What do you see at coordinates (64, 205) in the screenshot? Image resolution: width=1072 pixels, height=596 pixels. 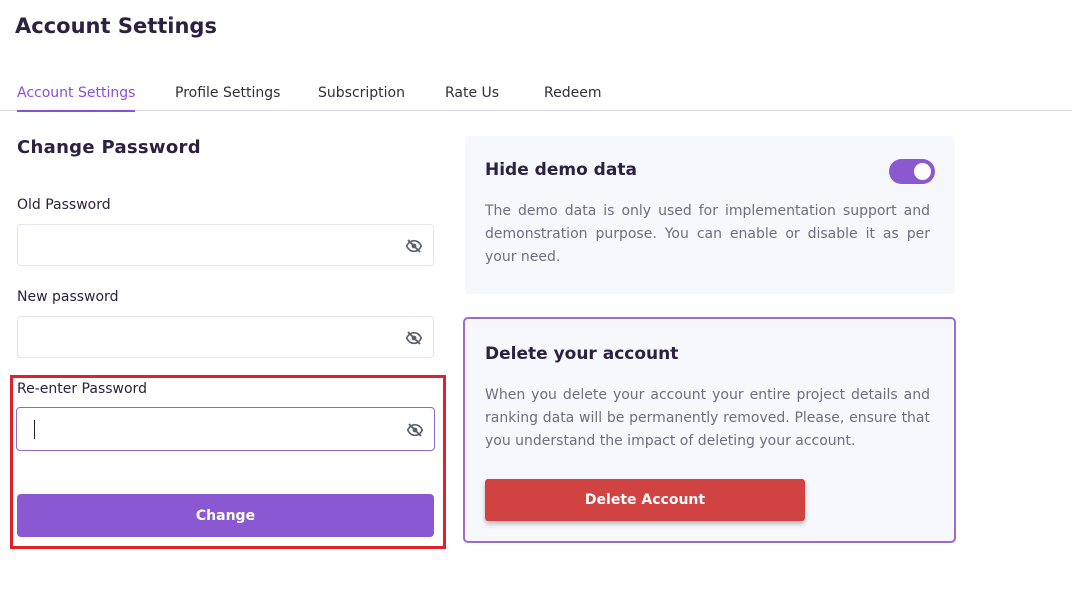 I see `old-password-label: Old Password` at bounding box center [64, 205].